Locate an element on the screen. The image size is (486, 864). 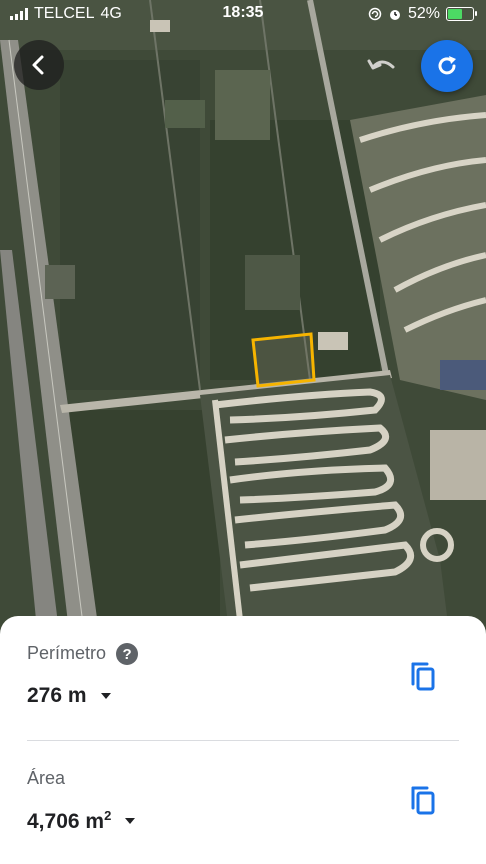
back-button is located at coordinates (39, 65).